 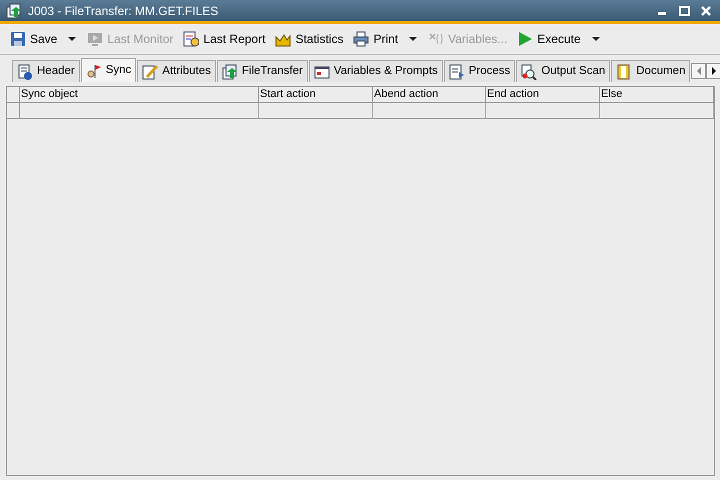 I want to click on book-icon, so click(x=624, y=72).